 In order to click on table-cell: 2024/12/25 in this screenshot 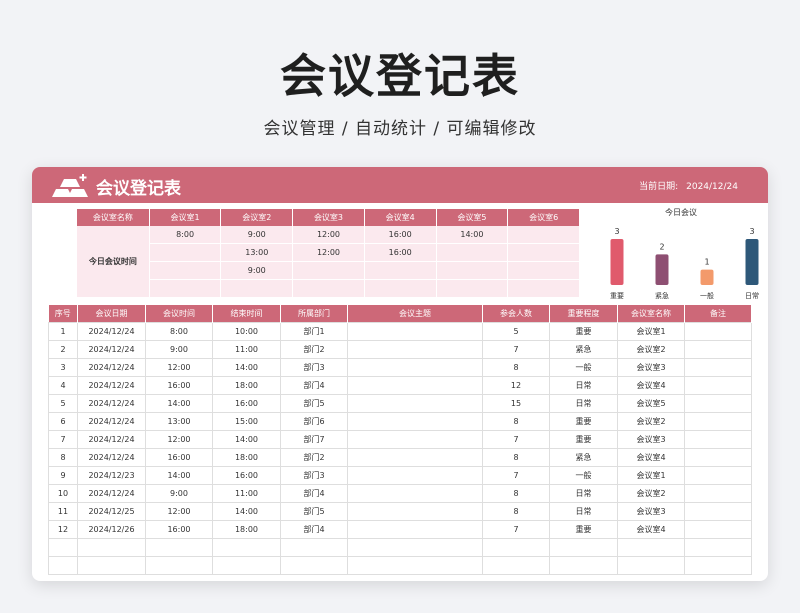, I will do `click(111, 511)`.